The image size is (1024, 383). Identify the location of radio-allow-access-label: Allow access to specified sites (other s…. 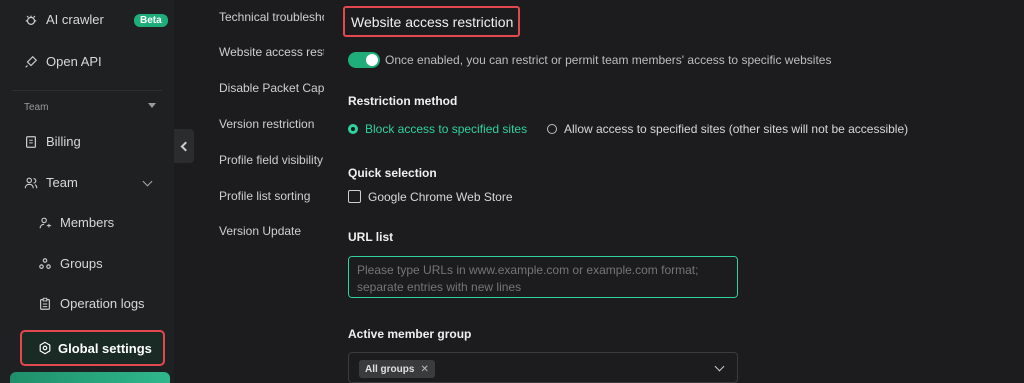
(736, 129).